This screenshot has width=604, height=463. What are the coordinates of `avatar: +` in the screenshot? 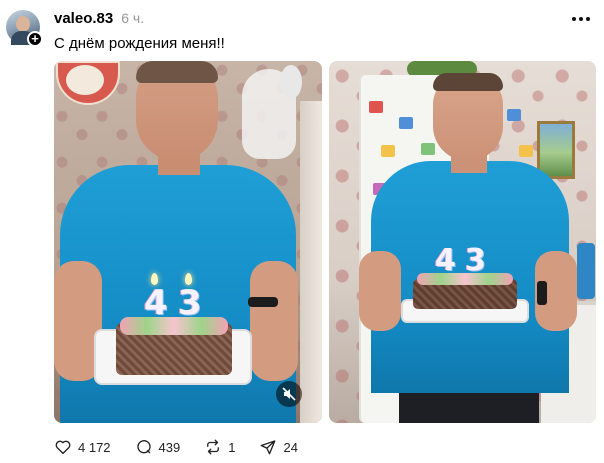 It's located at (25, 29).